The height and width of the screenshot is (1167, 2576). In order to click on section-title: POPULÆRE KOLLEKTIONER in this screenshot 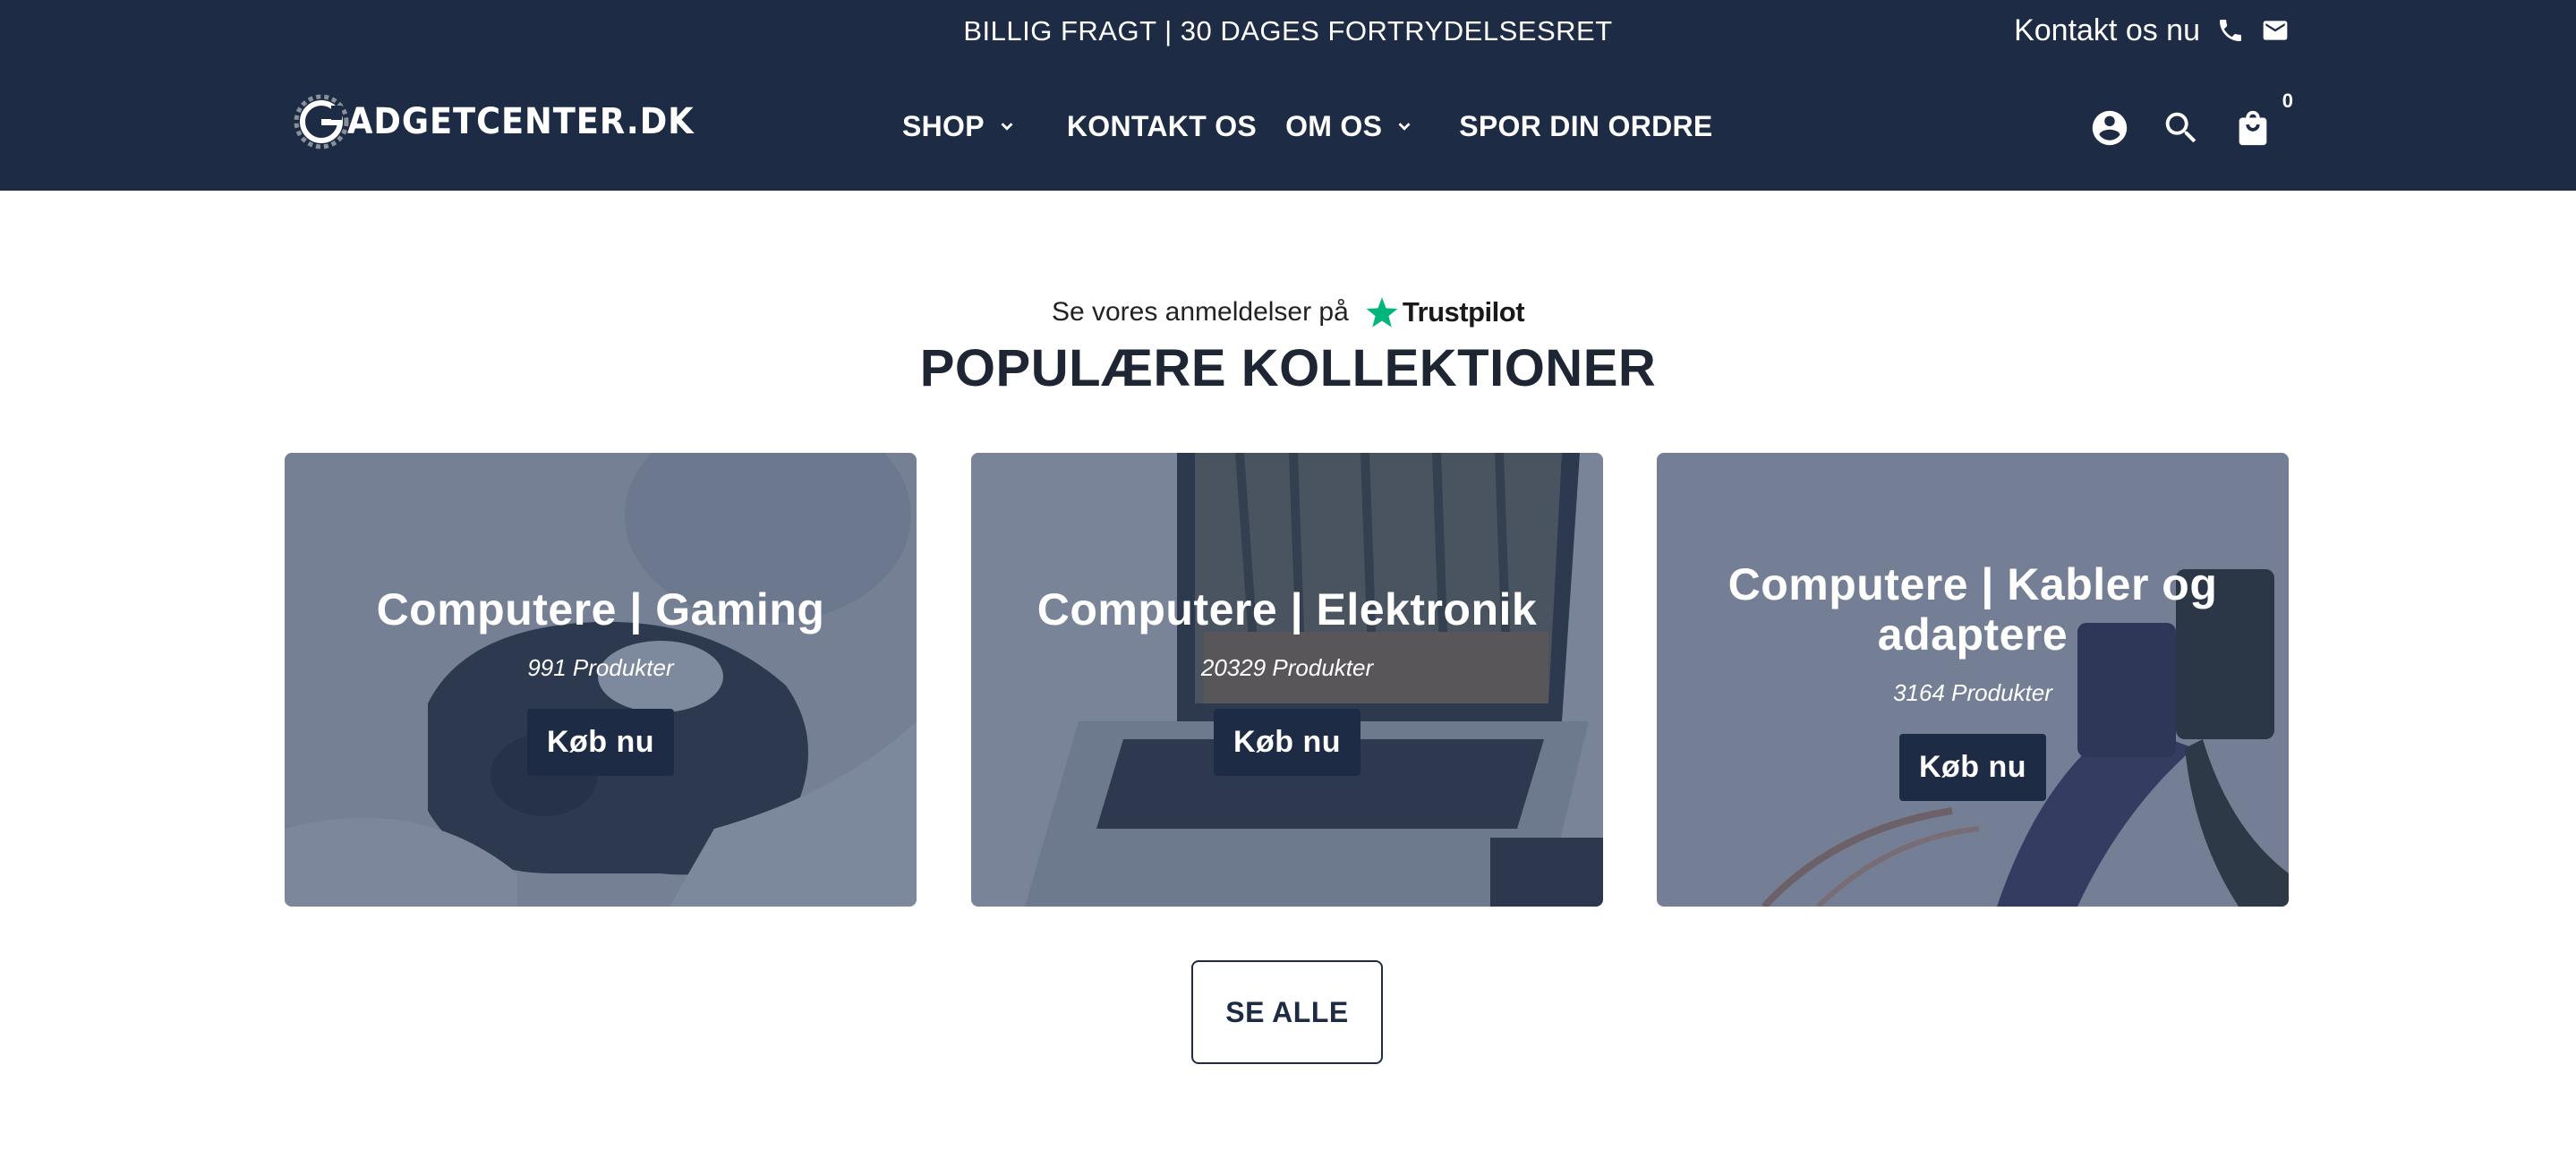, I will do `click(1288, 368)`.